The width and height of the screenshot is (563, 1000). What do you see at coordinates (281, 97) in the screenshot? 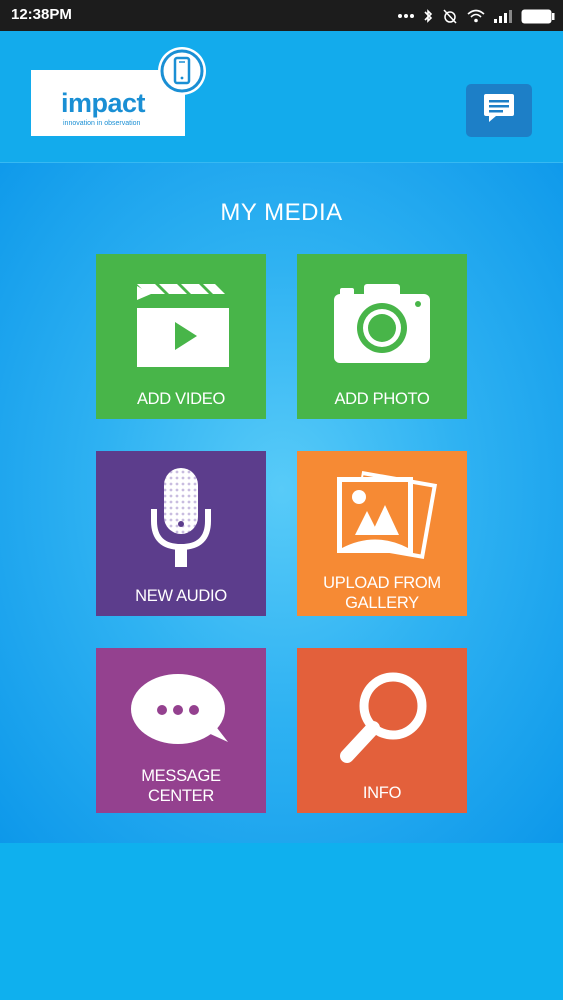
I see `app-header: impact innovation in observation` at bounding box center [281, 97].